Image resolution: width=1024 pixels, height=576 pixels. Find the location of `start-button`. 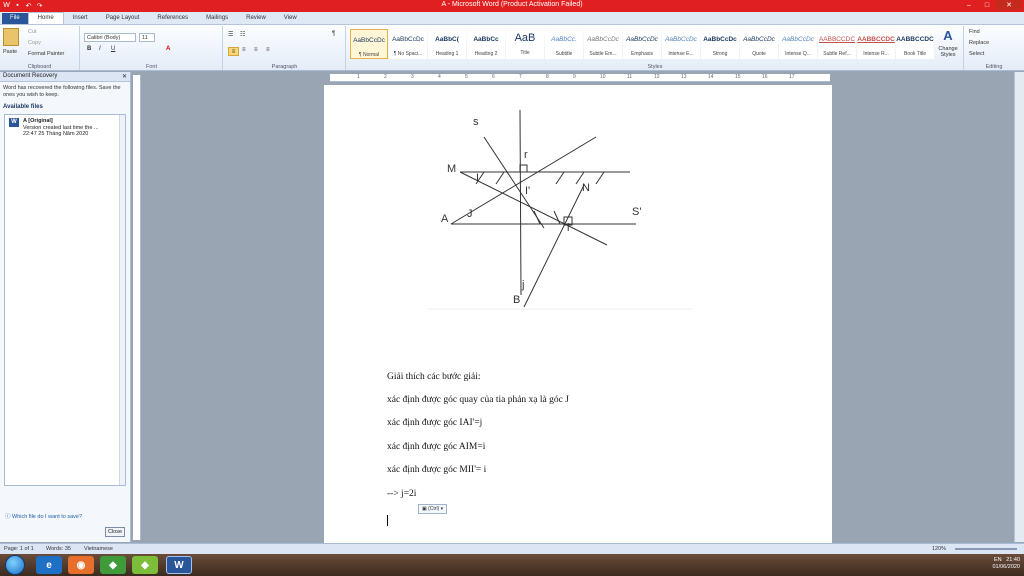

start-button is located at coordinates (15, 565).